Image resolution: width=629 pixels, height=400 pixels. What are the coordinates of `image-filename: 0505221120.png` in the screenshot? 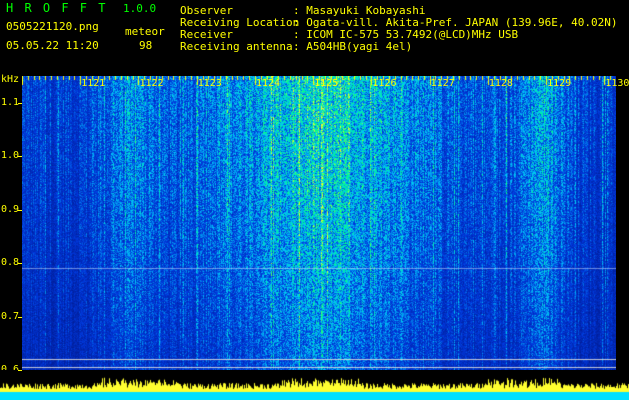 It's located at (52, 26).